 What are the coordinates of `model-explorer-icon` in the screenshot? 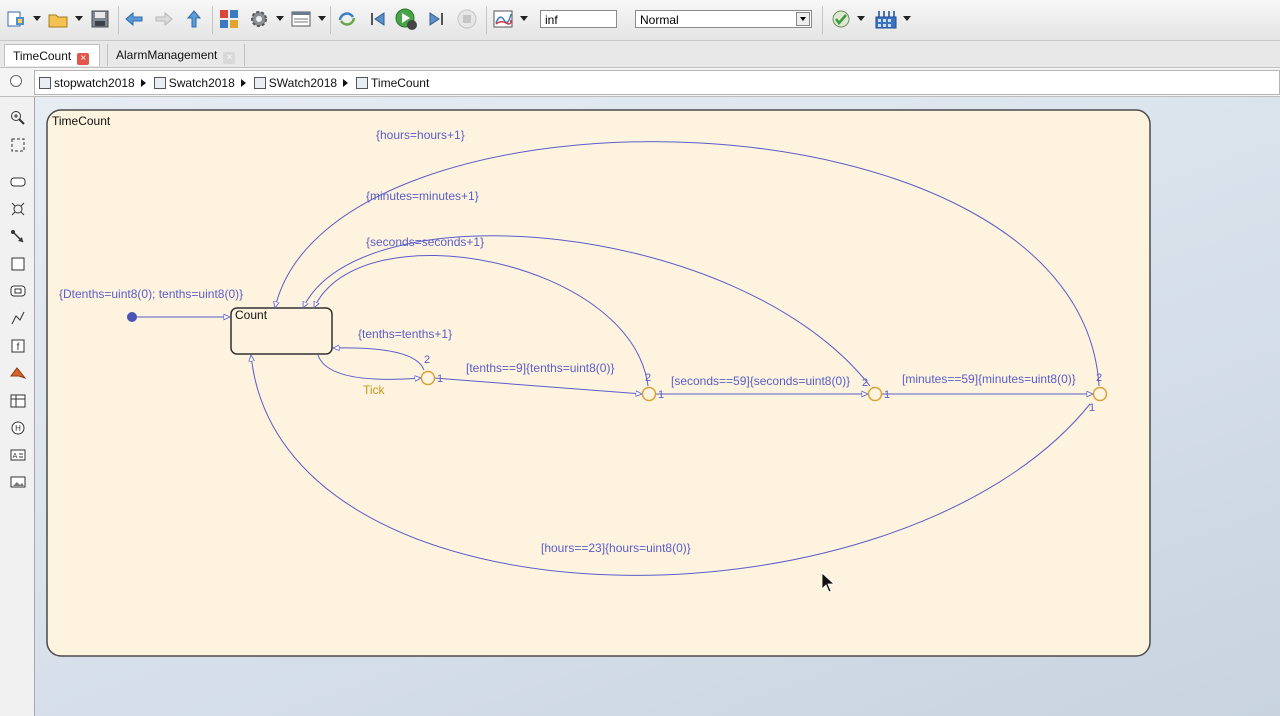 It's located at (301, 19).